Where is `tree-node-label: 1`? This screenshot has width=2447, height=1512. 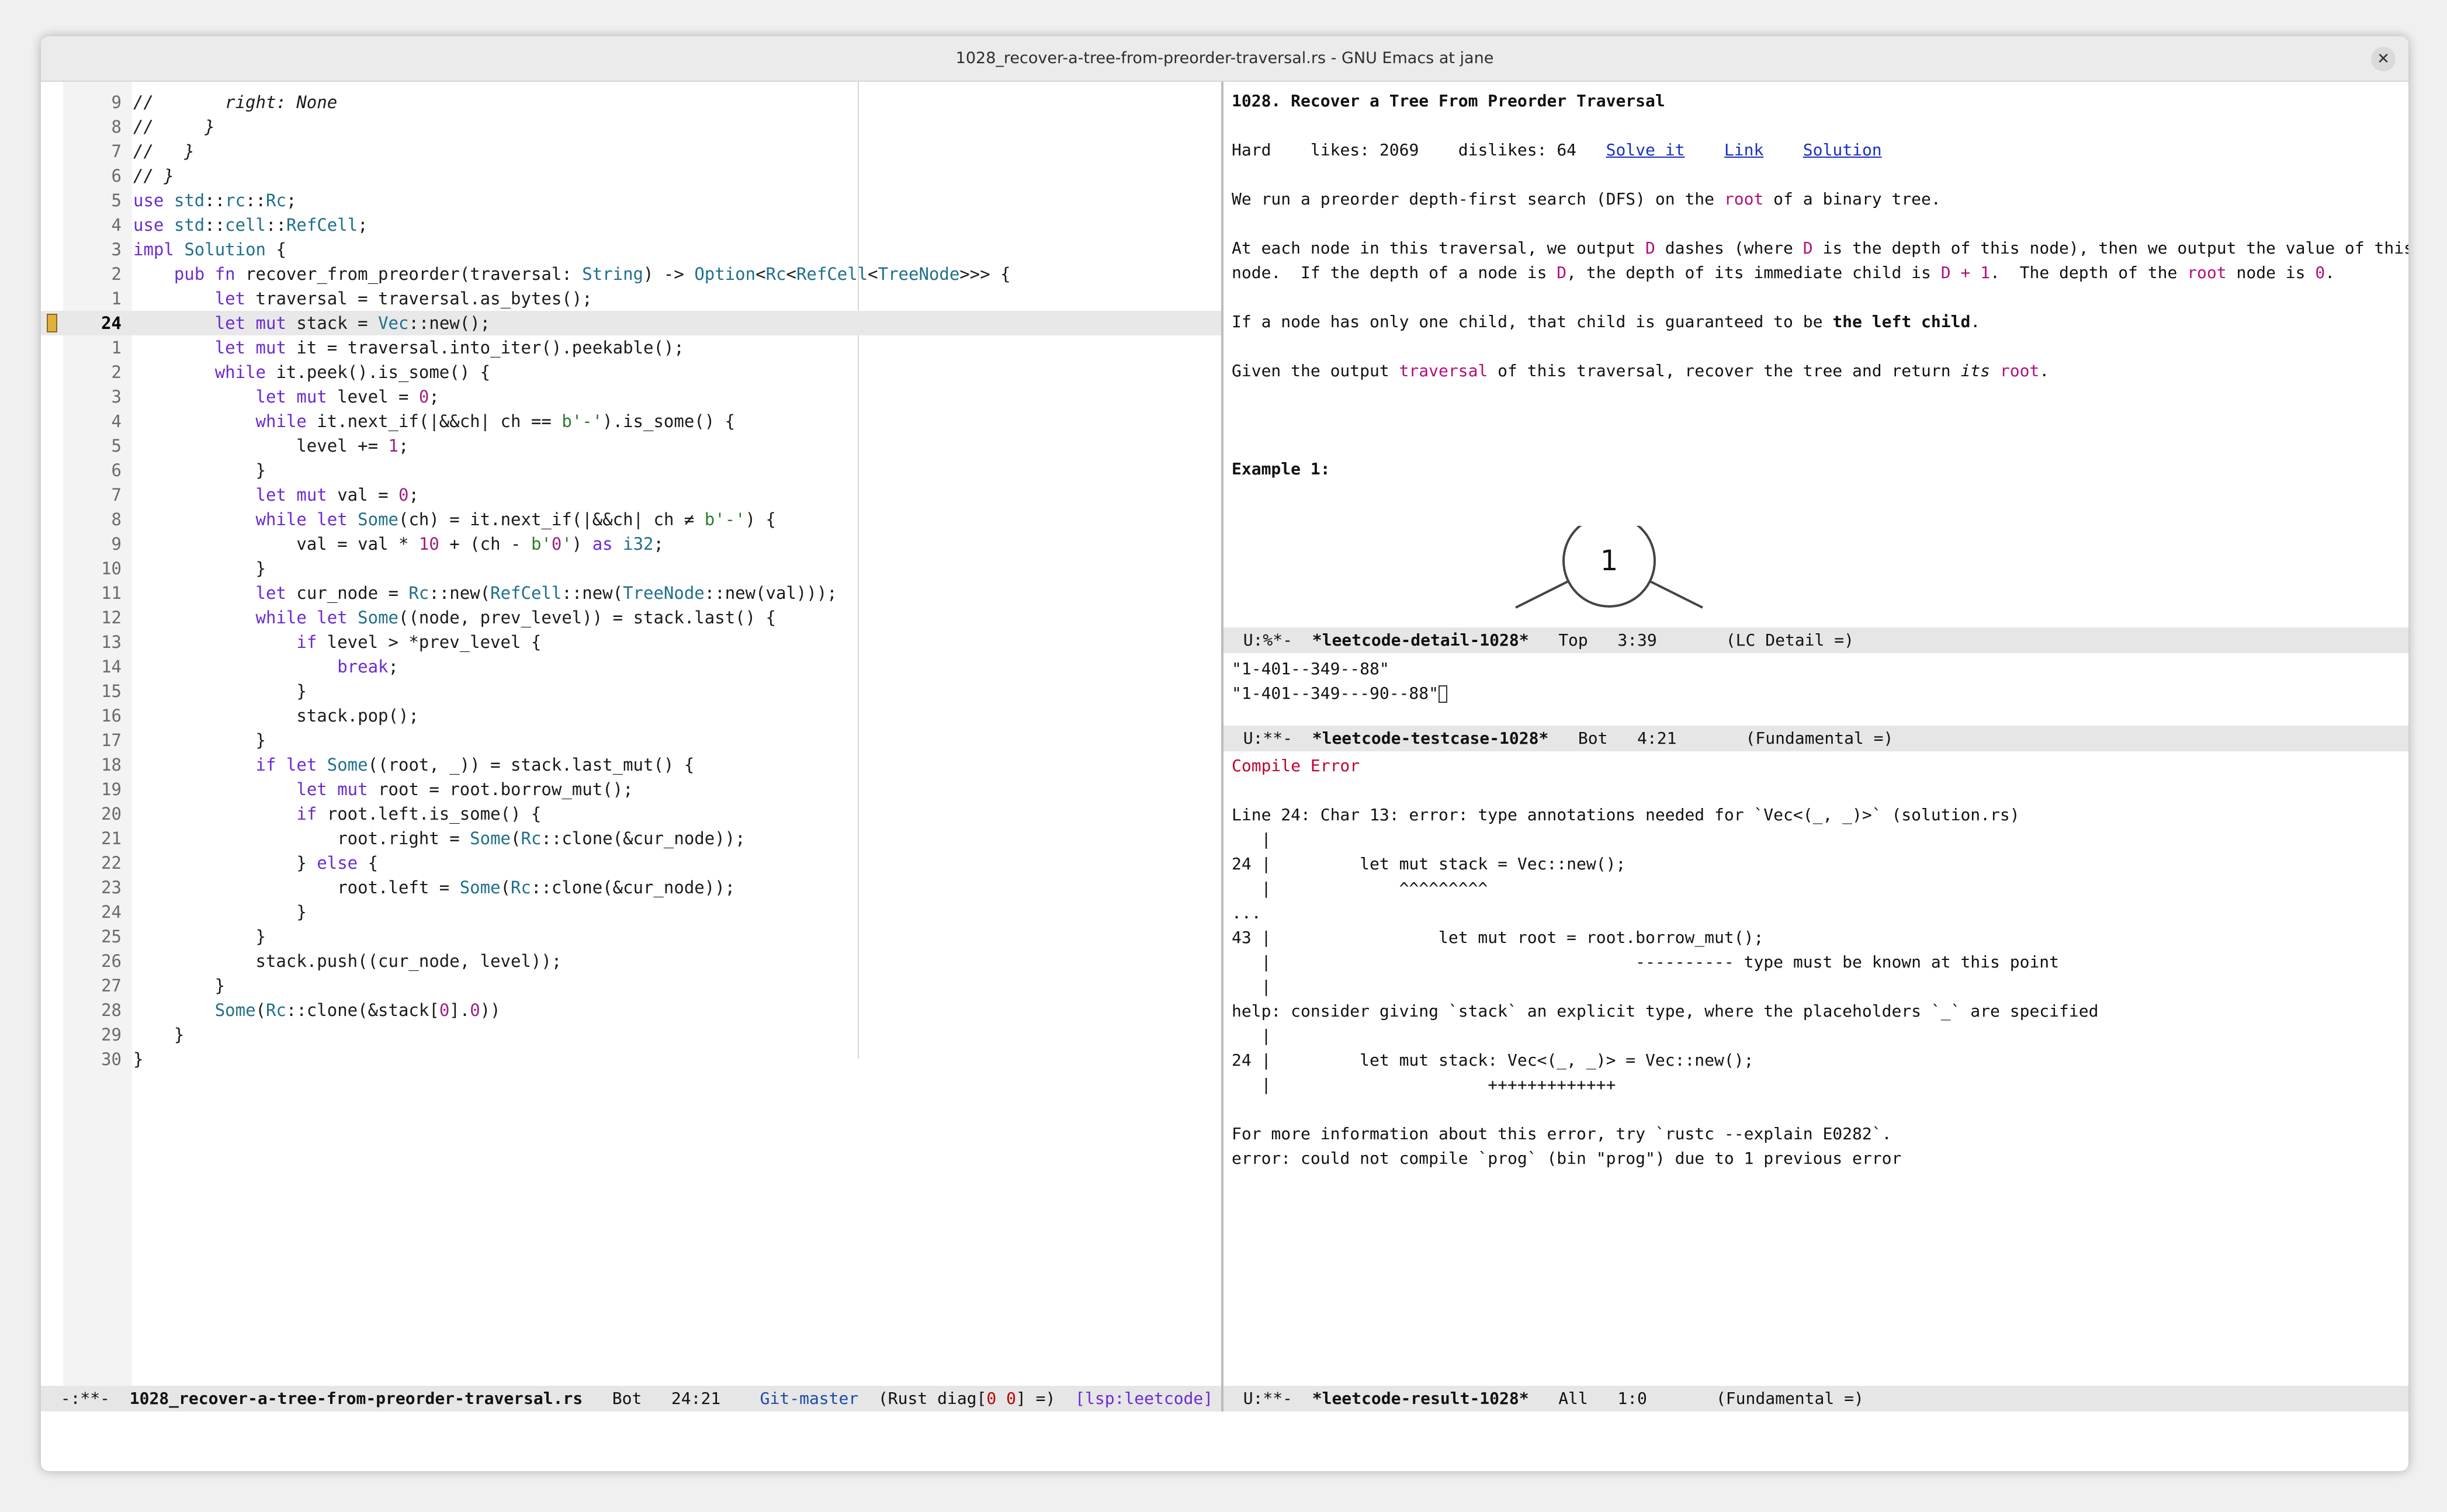 tree-node-label: 1 is located at coordinates (1609, 561).